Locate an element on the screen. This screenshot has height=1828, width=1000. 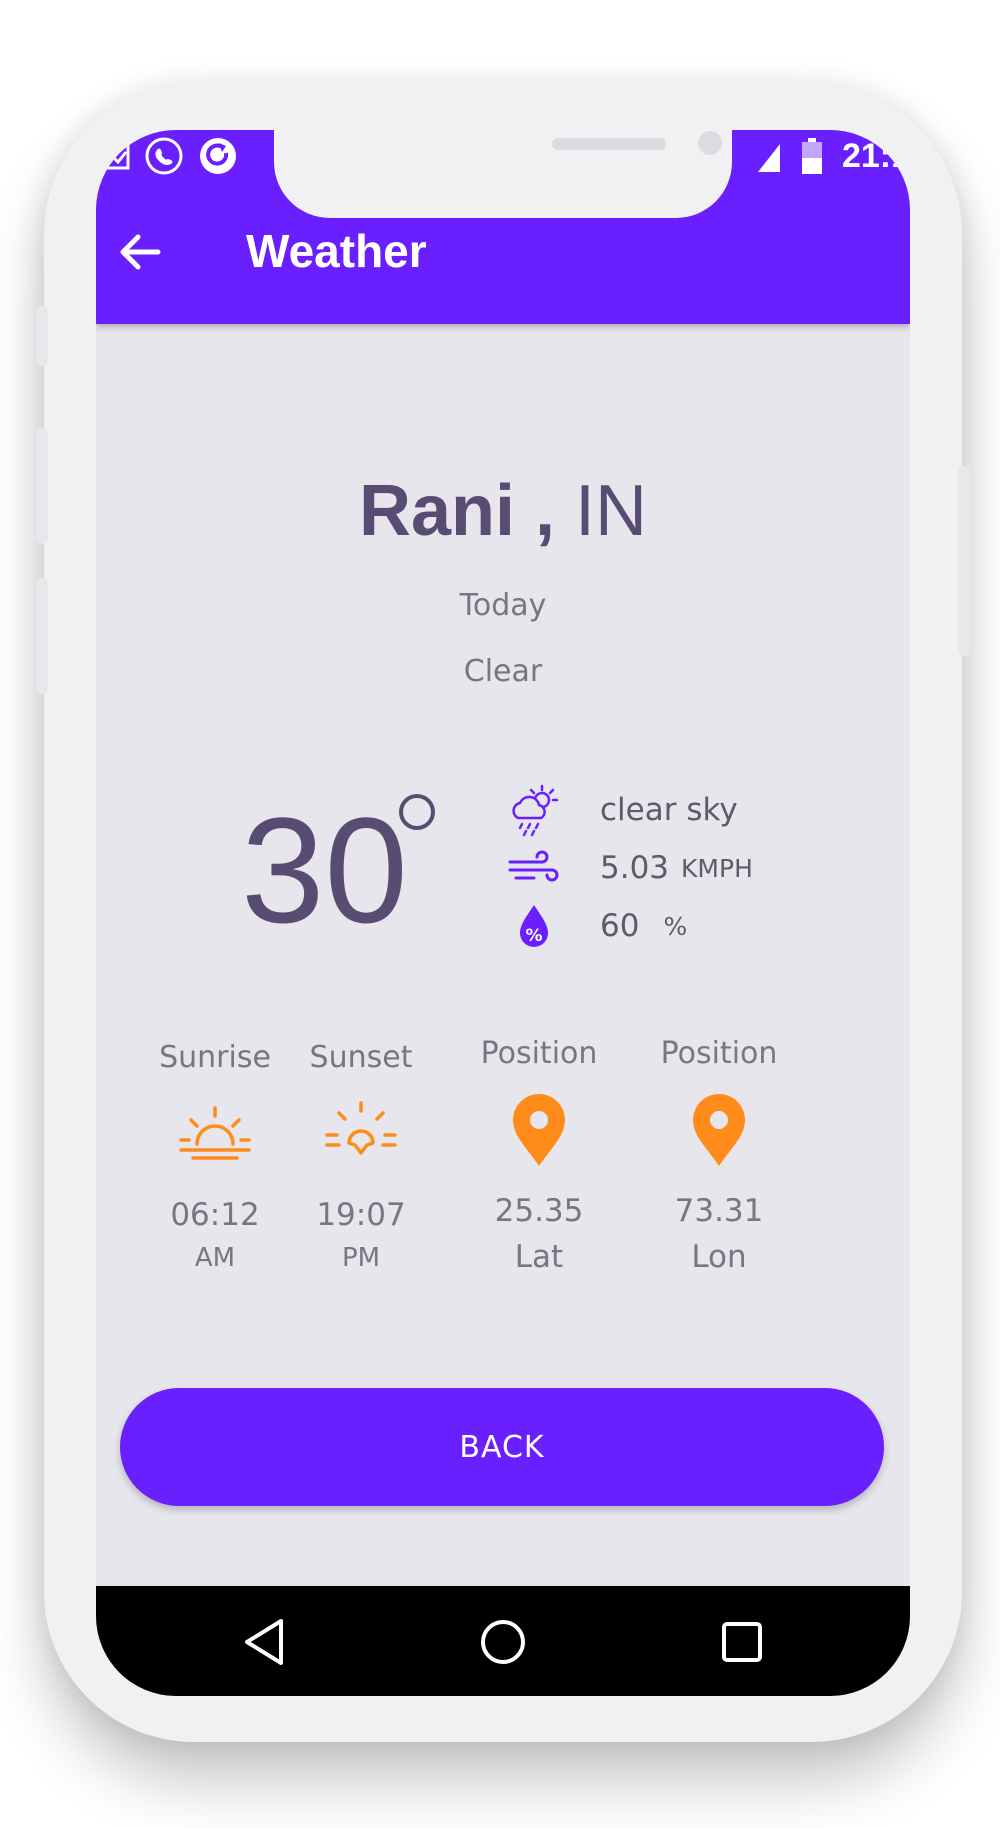
location-heading: Rani , IN is located at coordinates (503, 511).